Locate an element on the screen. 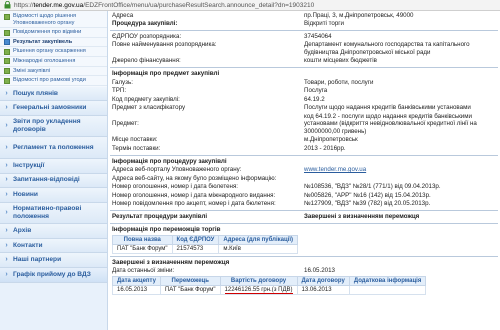 This screenshot has height=330, width=500. sidebar-item-reports: › Звіти про укладення договорів is located at coordinates (53, 126).